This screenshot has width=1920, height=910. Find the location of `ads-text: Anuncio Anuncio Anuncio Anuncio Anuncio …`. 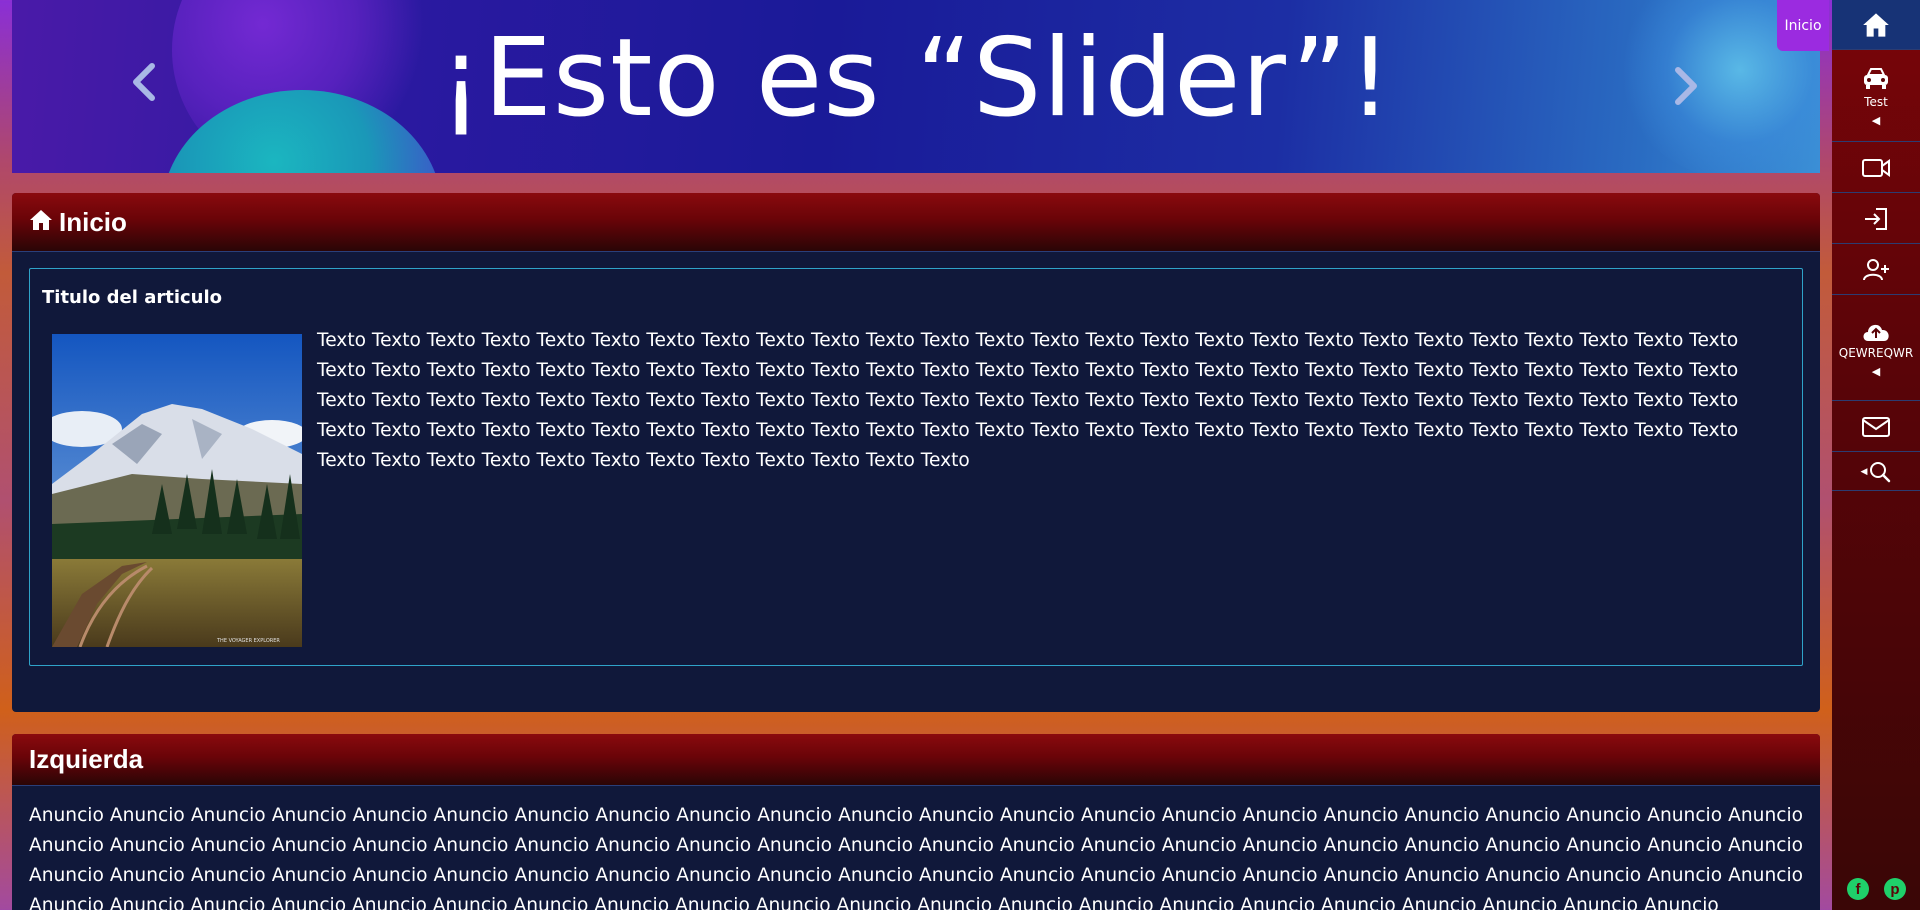

ads-text: Anuncio Anuncio Anuncio Anuncio Anuncio … is located at coordinates (916, 857).